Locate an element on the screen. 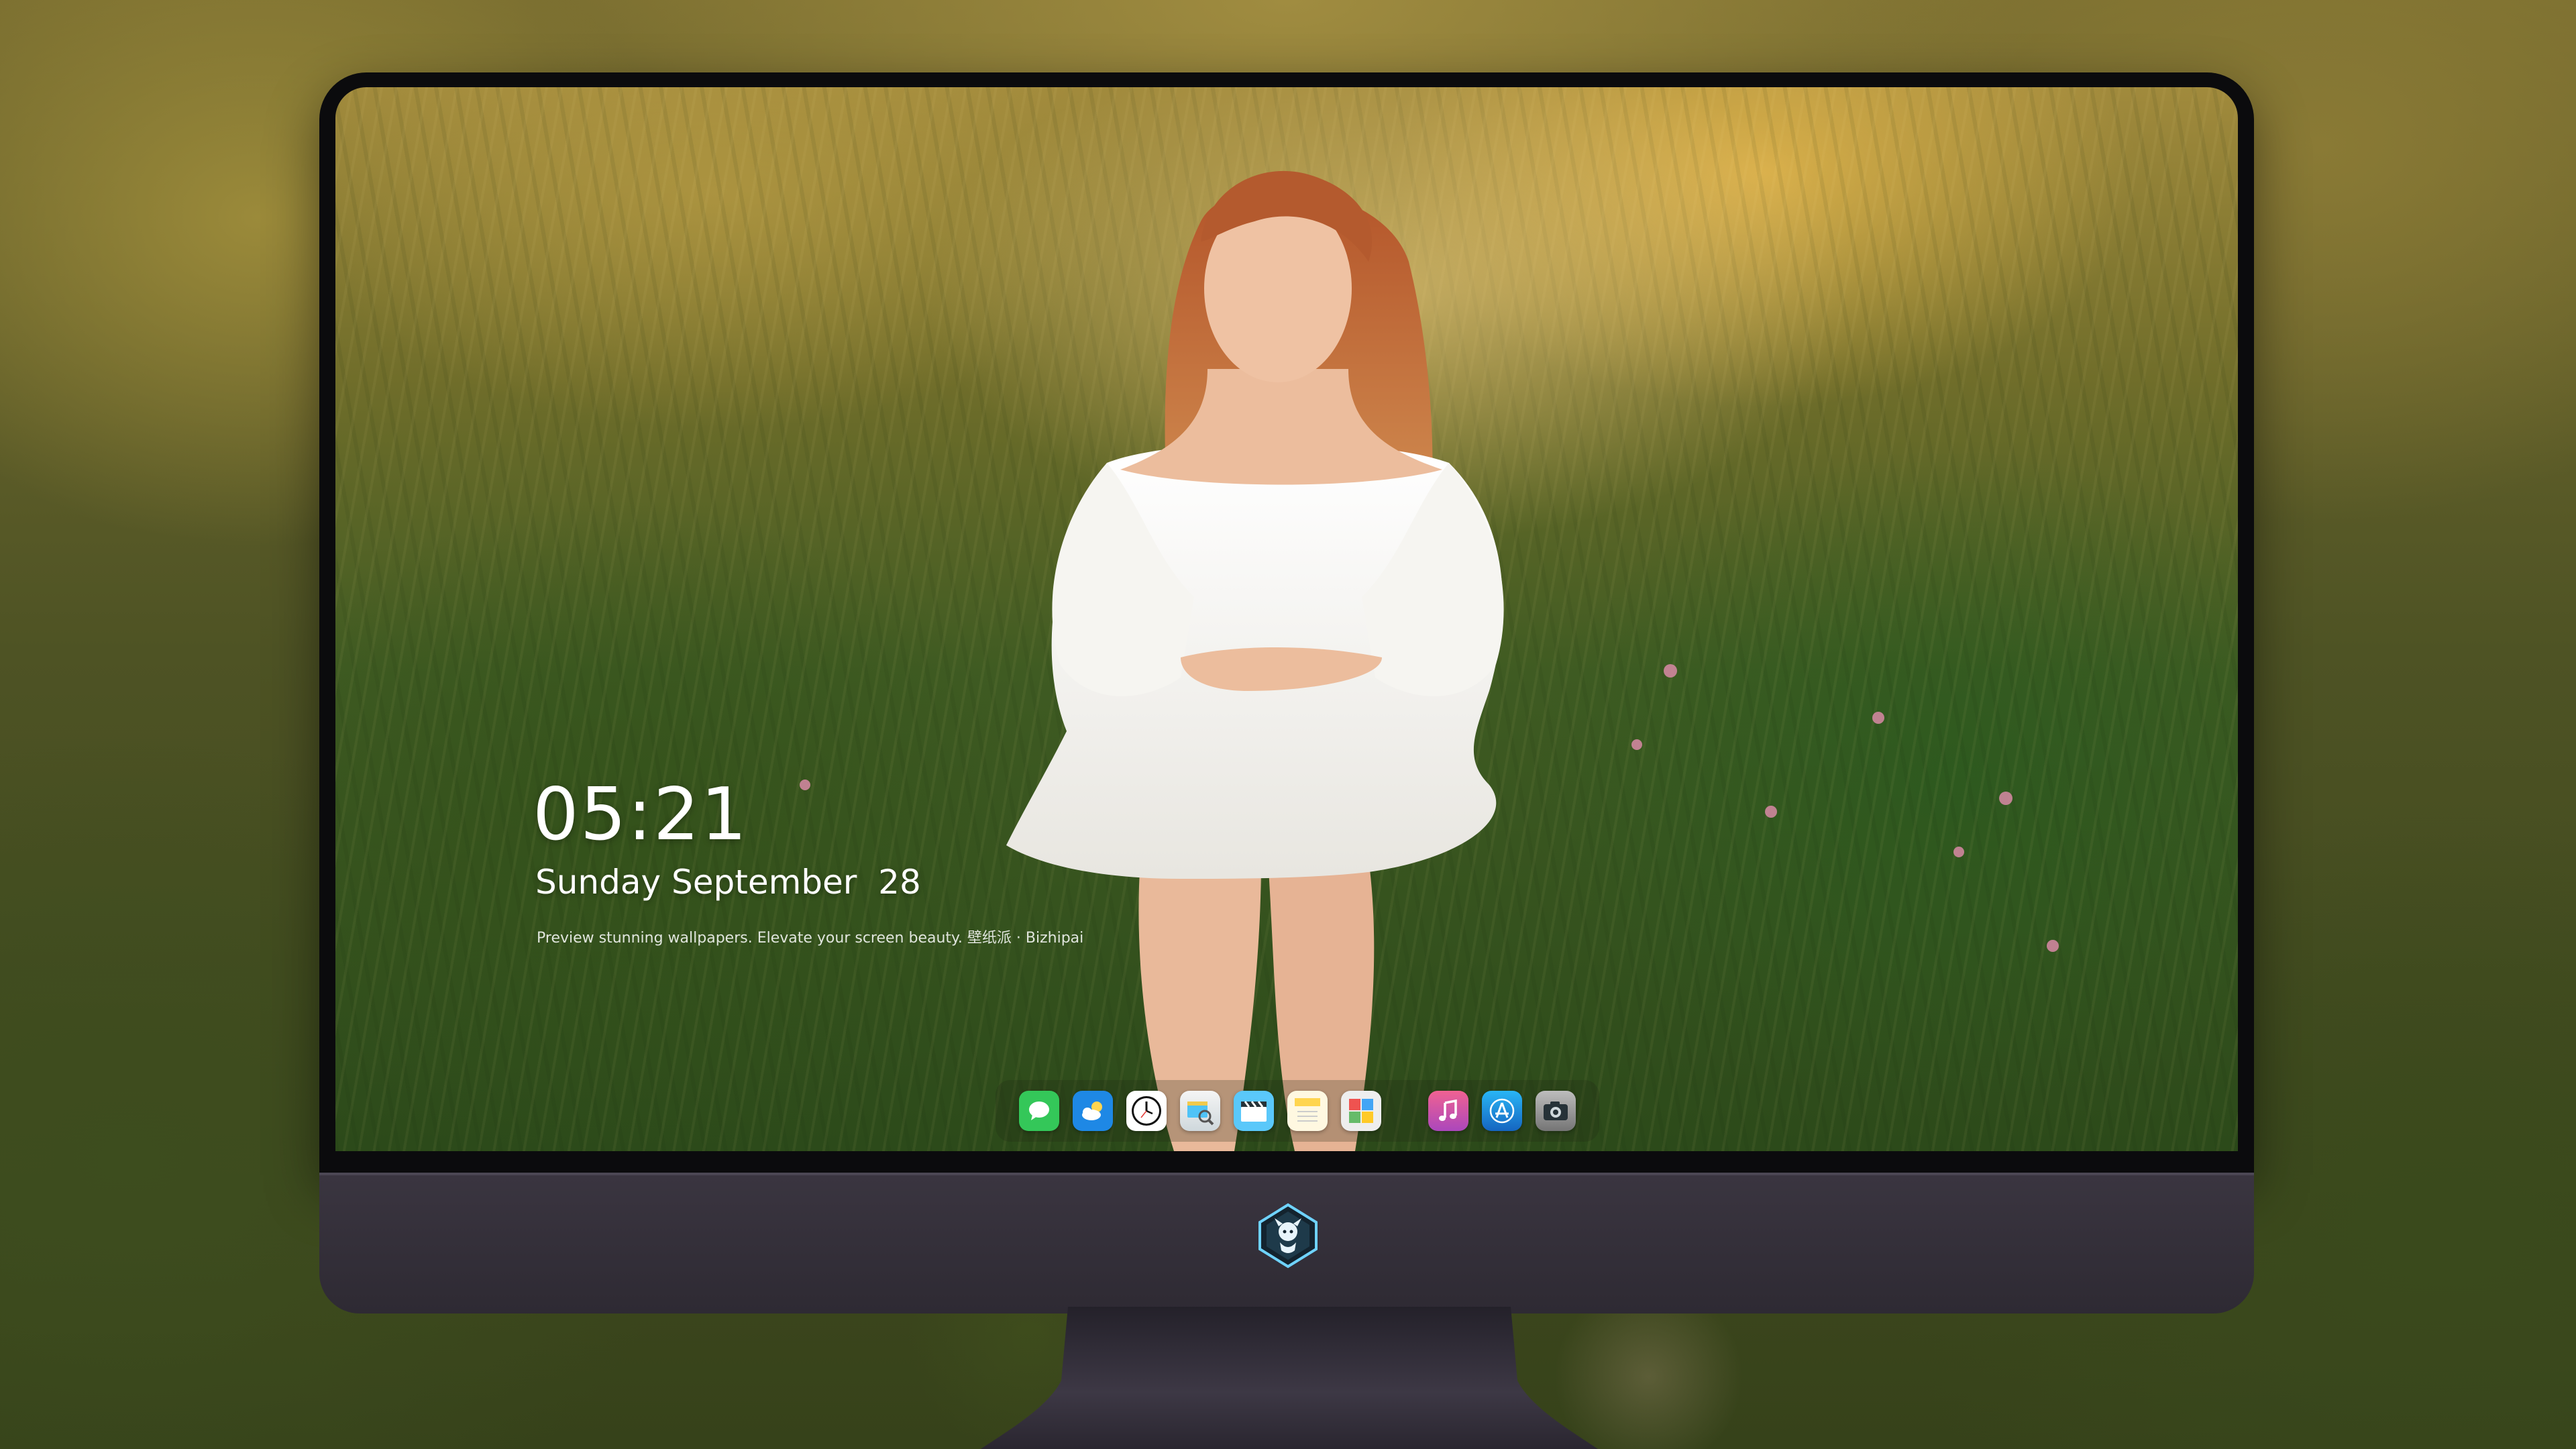  camera-icon is located at coordinates (1556, 1111).